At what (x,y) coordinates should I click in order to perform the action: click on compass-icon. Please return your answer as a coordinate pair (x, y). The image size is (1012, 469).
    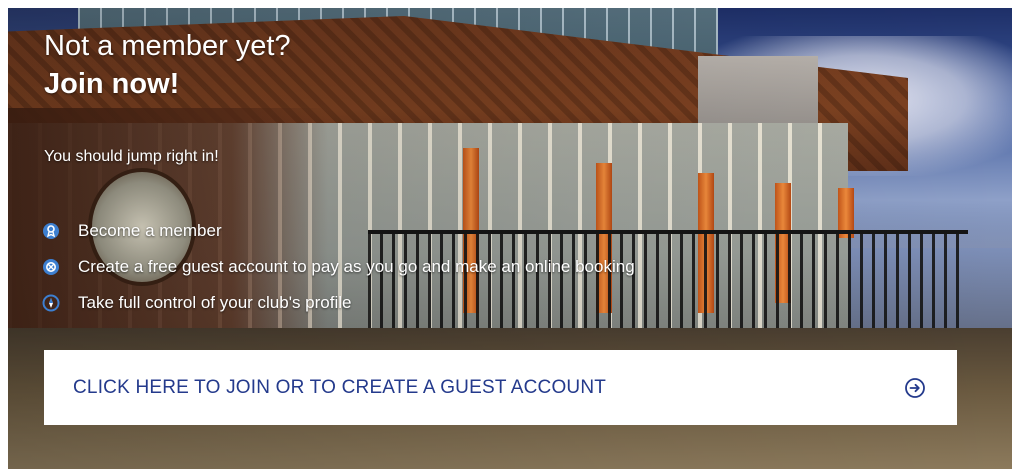
    Looking at the image, I should click on (51, 303).